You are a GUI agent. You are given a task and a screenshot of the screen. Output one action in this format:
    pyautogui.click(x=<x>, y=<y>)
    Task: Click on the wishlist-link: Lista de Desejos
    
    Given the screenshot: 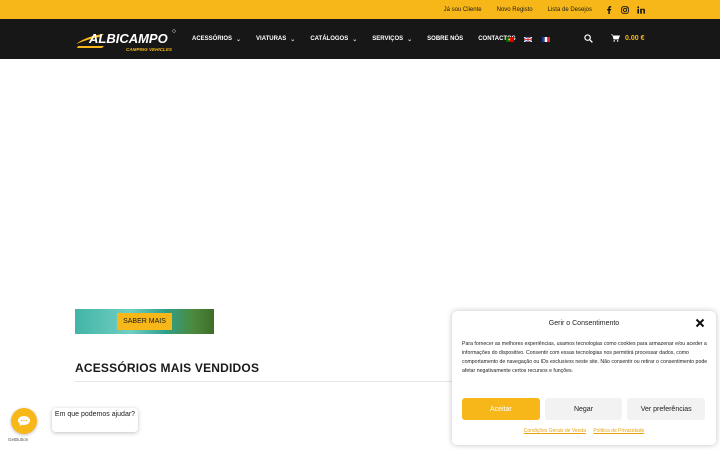 What is the action you would take?
    pyautogui.click(x=570, y=10)
    